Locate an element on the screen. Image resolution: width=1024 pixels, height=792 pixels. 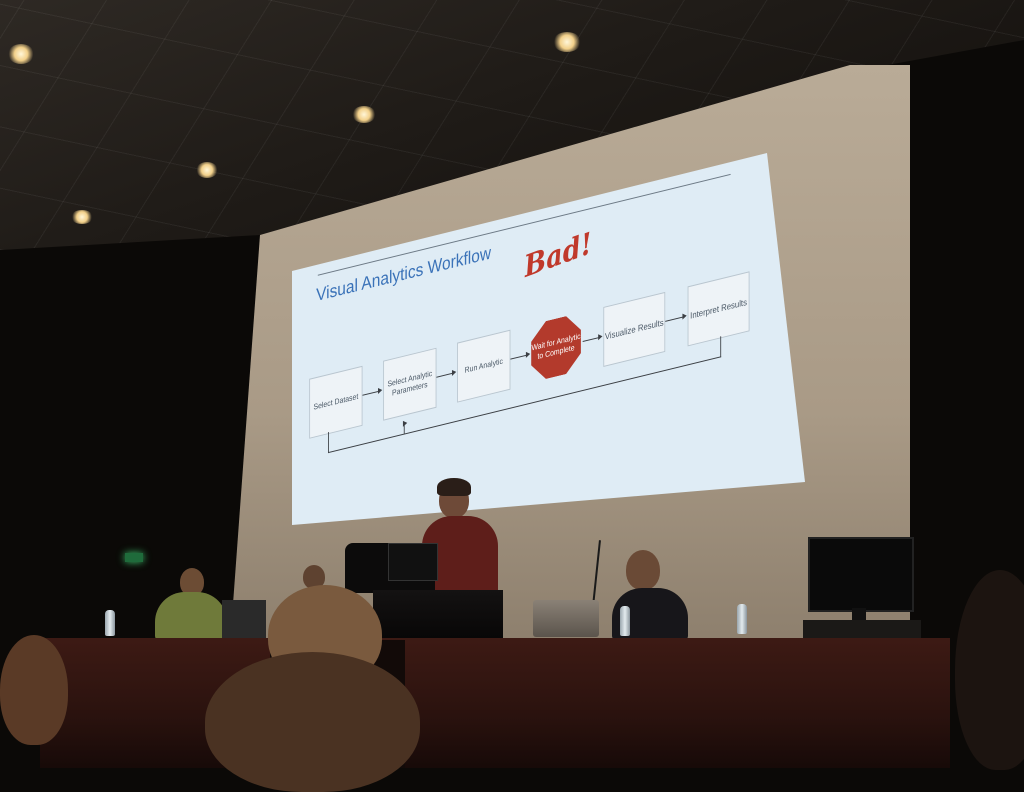
step-label: Wait for Analytic to Complete is located at coordinates (556, 346).